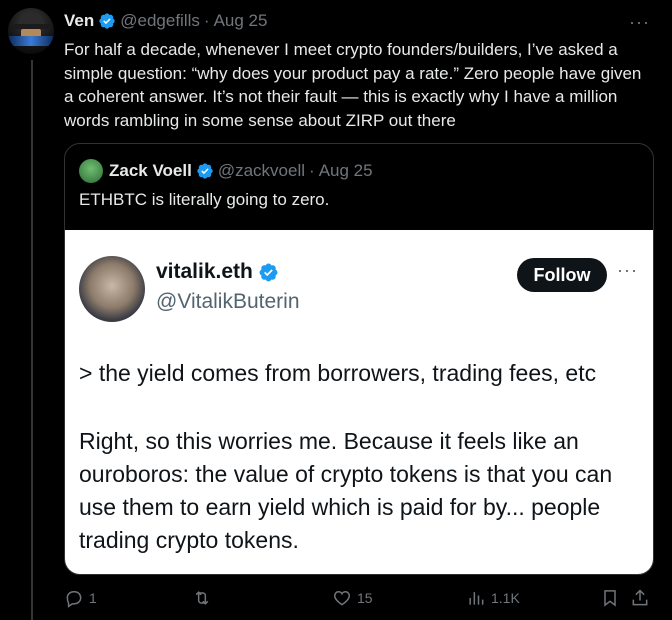 The image size is (672, 620). What do you see at coordinates (32, 340) in the screenshot?
I see `thread-line` at bounding box center [32, 340].